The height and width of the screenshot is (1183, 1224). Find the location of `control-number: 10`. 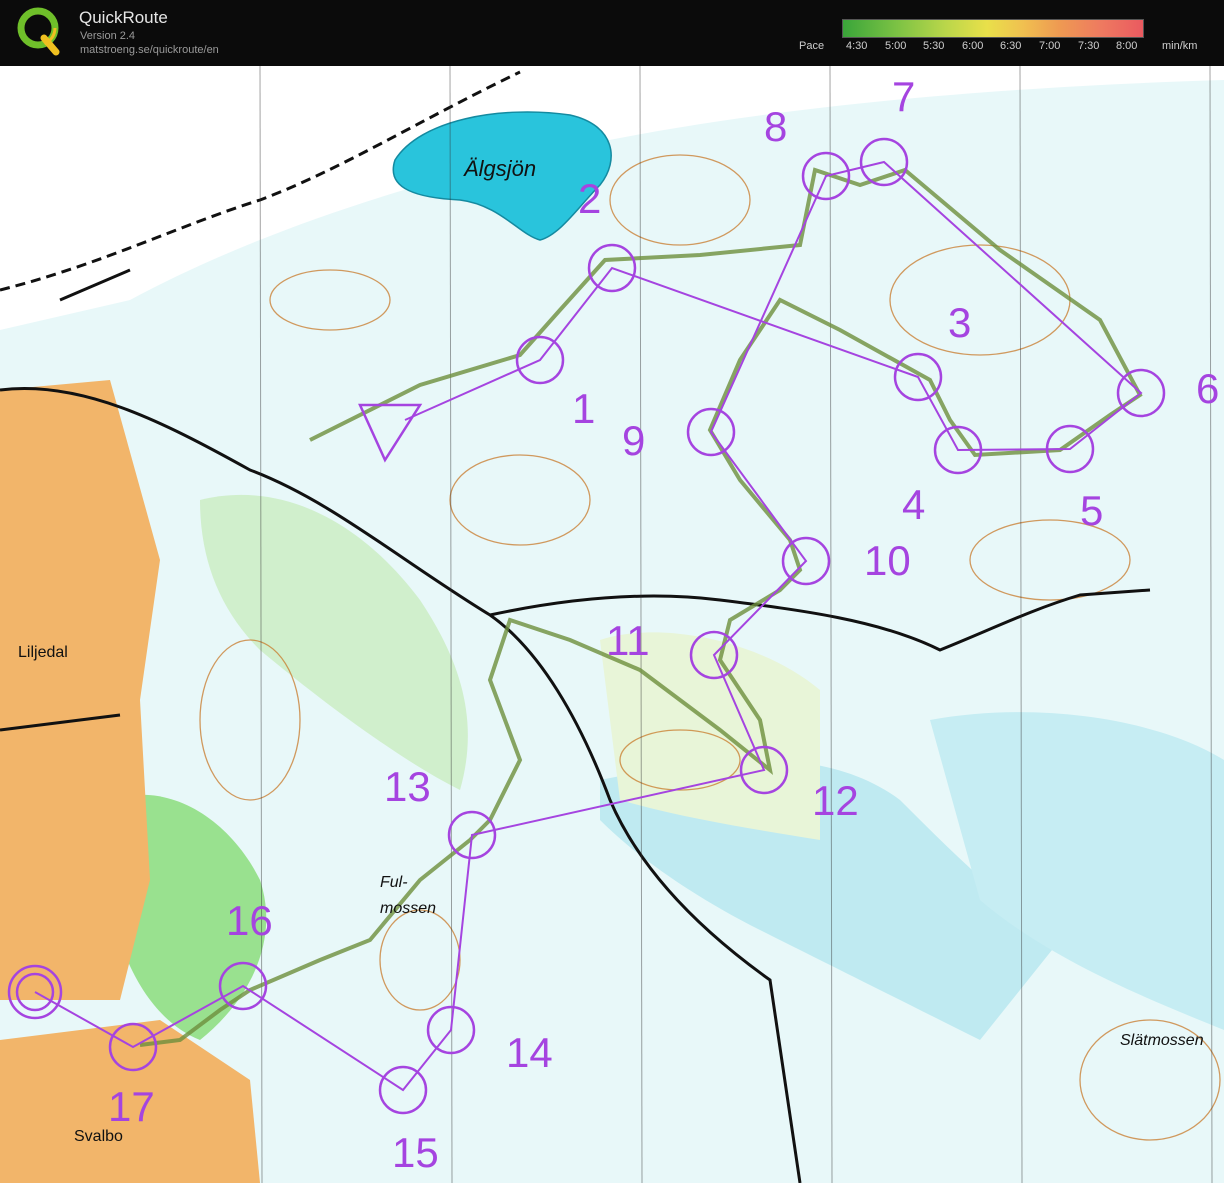

control-number: 10 is located at coordinates (887, 560).